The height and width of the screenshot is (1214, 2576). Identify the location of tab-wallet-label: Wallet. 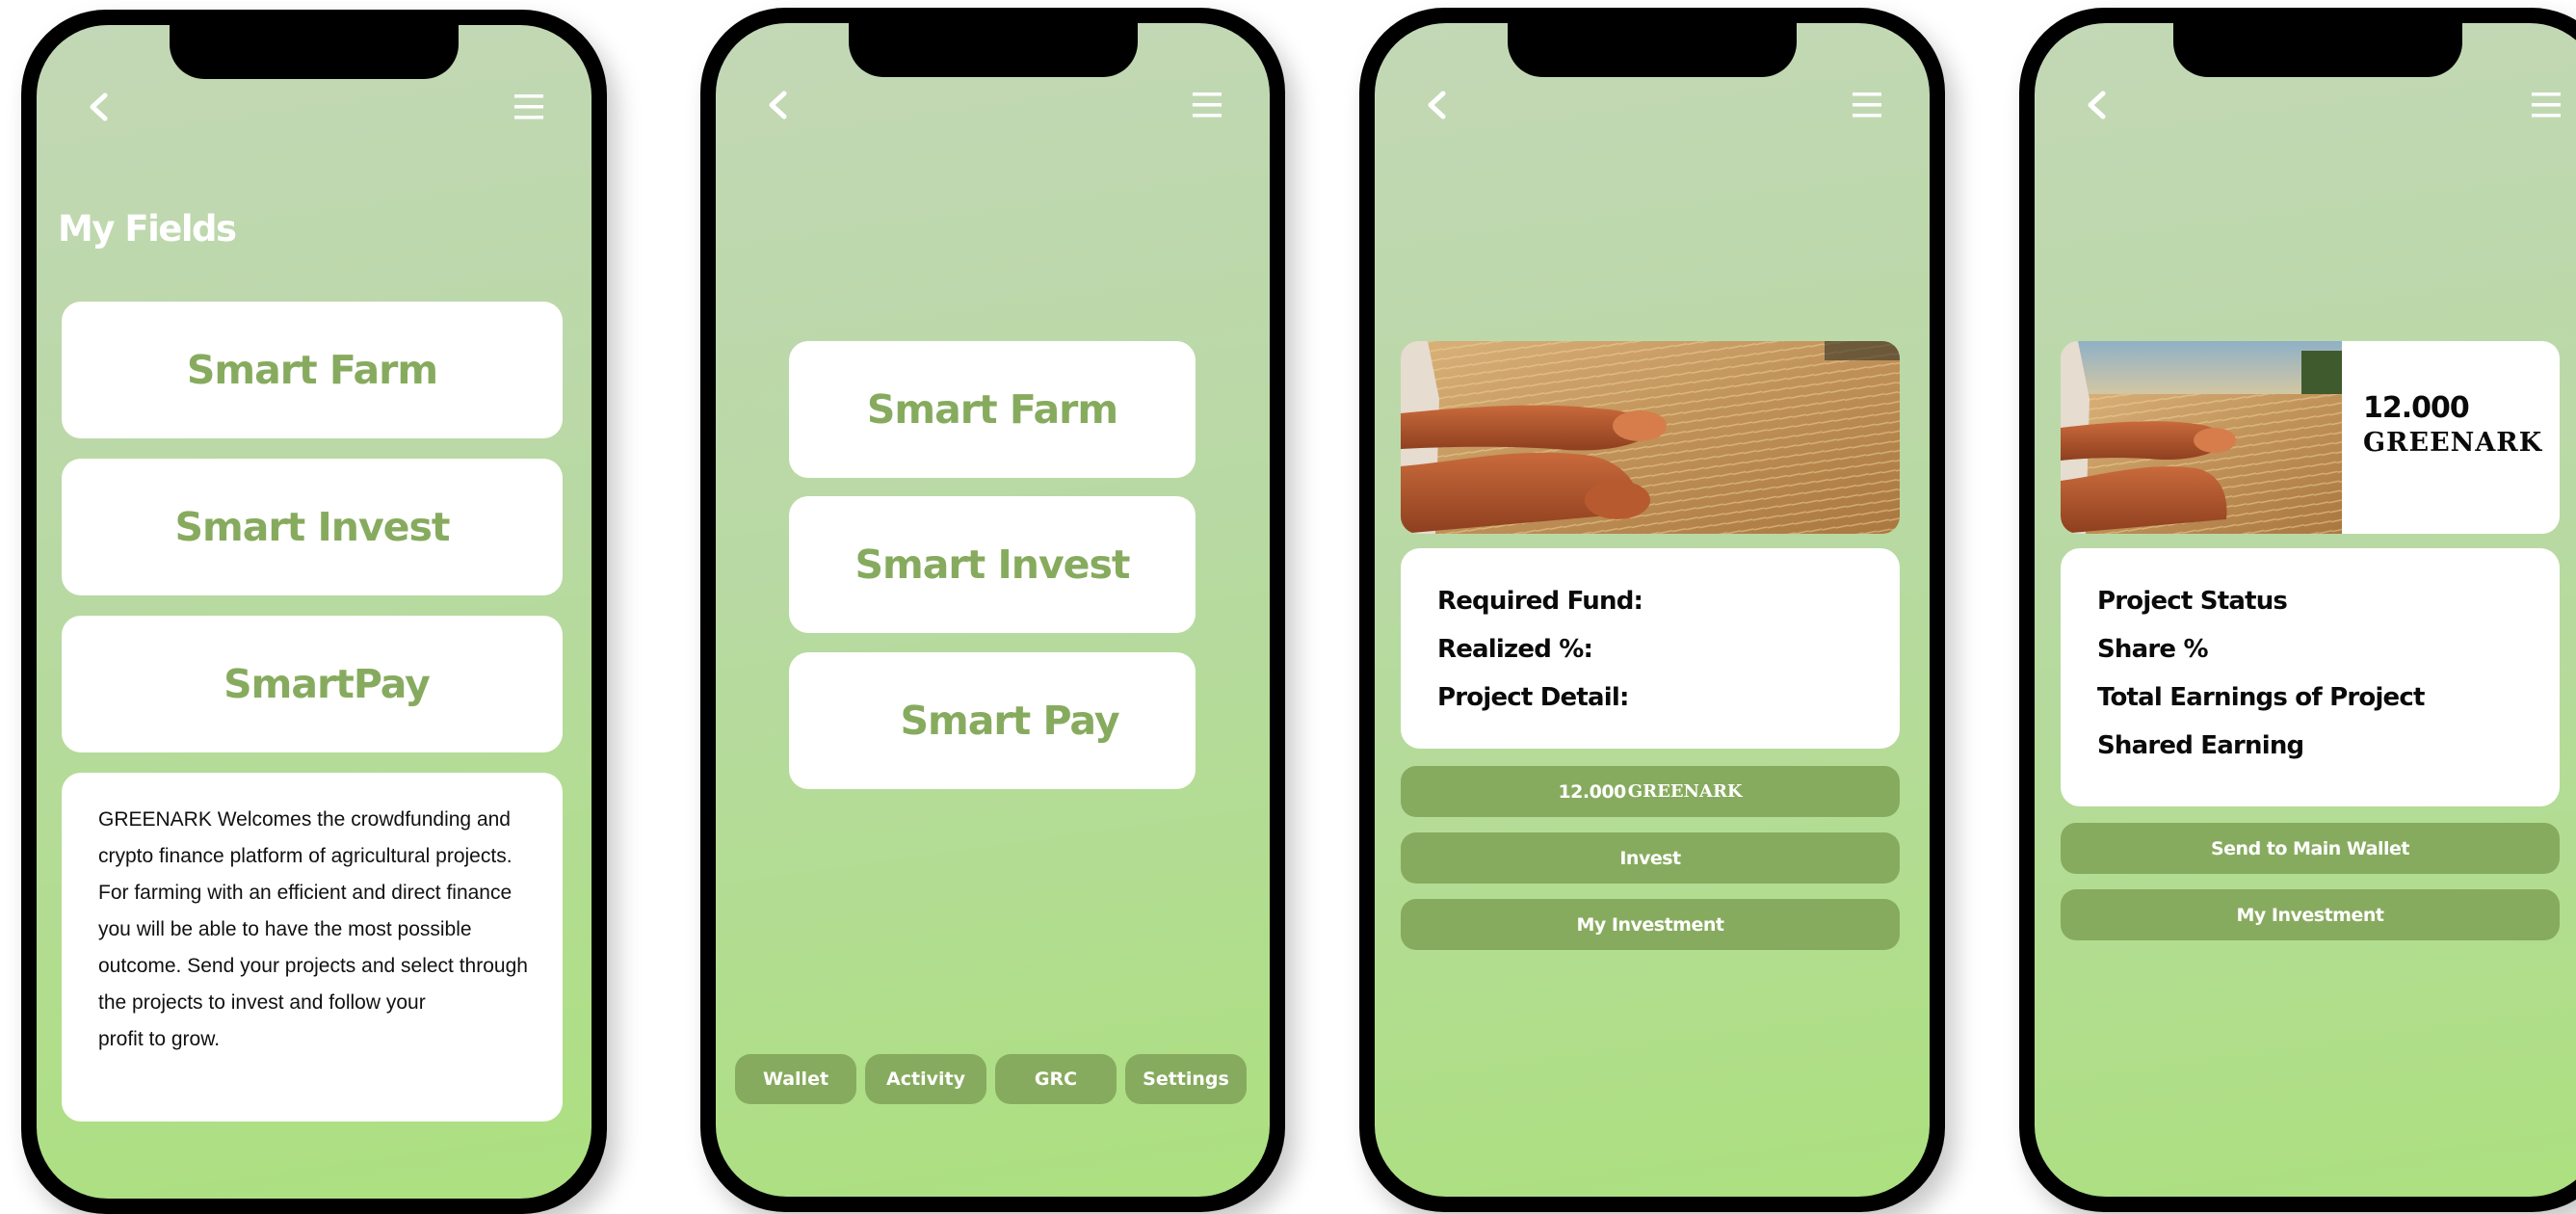
(795, 1080).